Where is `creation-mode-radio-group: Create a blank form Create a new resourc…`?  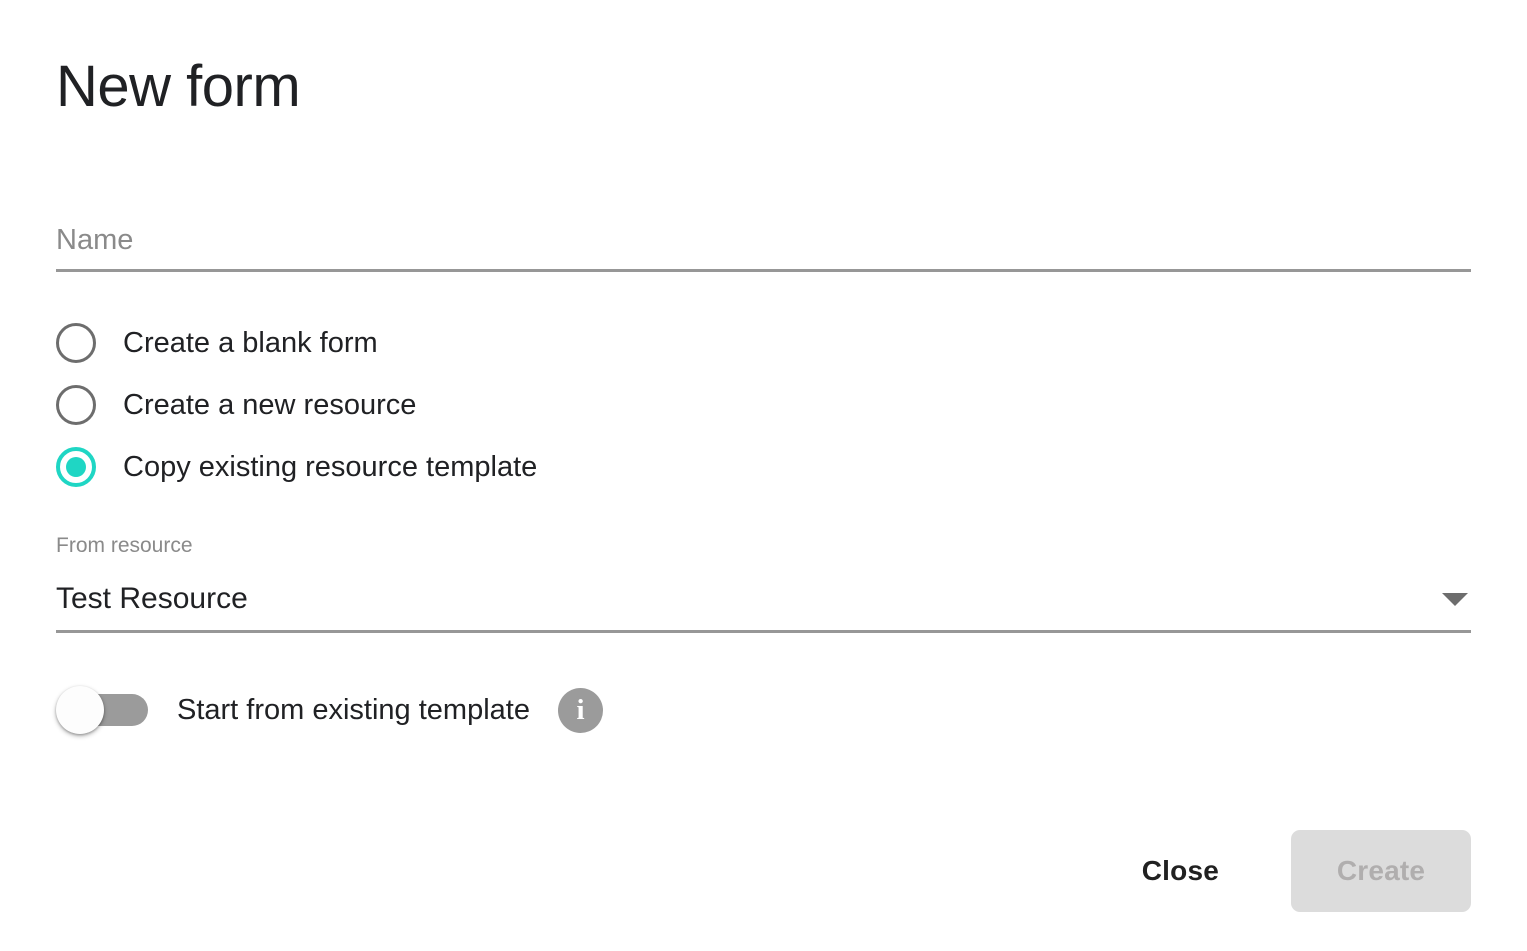 creation-mode-radio-group: Create a blank form Create a new resourc… is located at coordinates (506, 405).